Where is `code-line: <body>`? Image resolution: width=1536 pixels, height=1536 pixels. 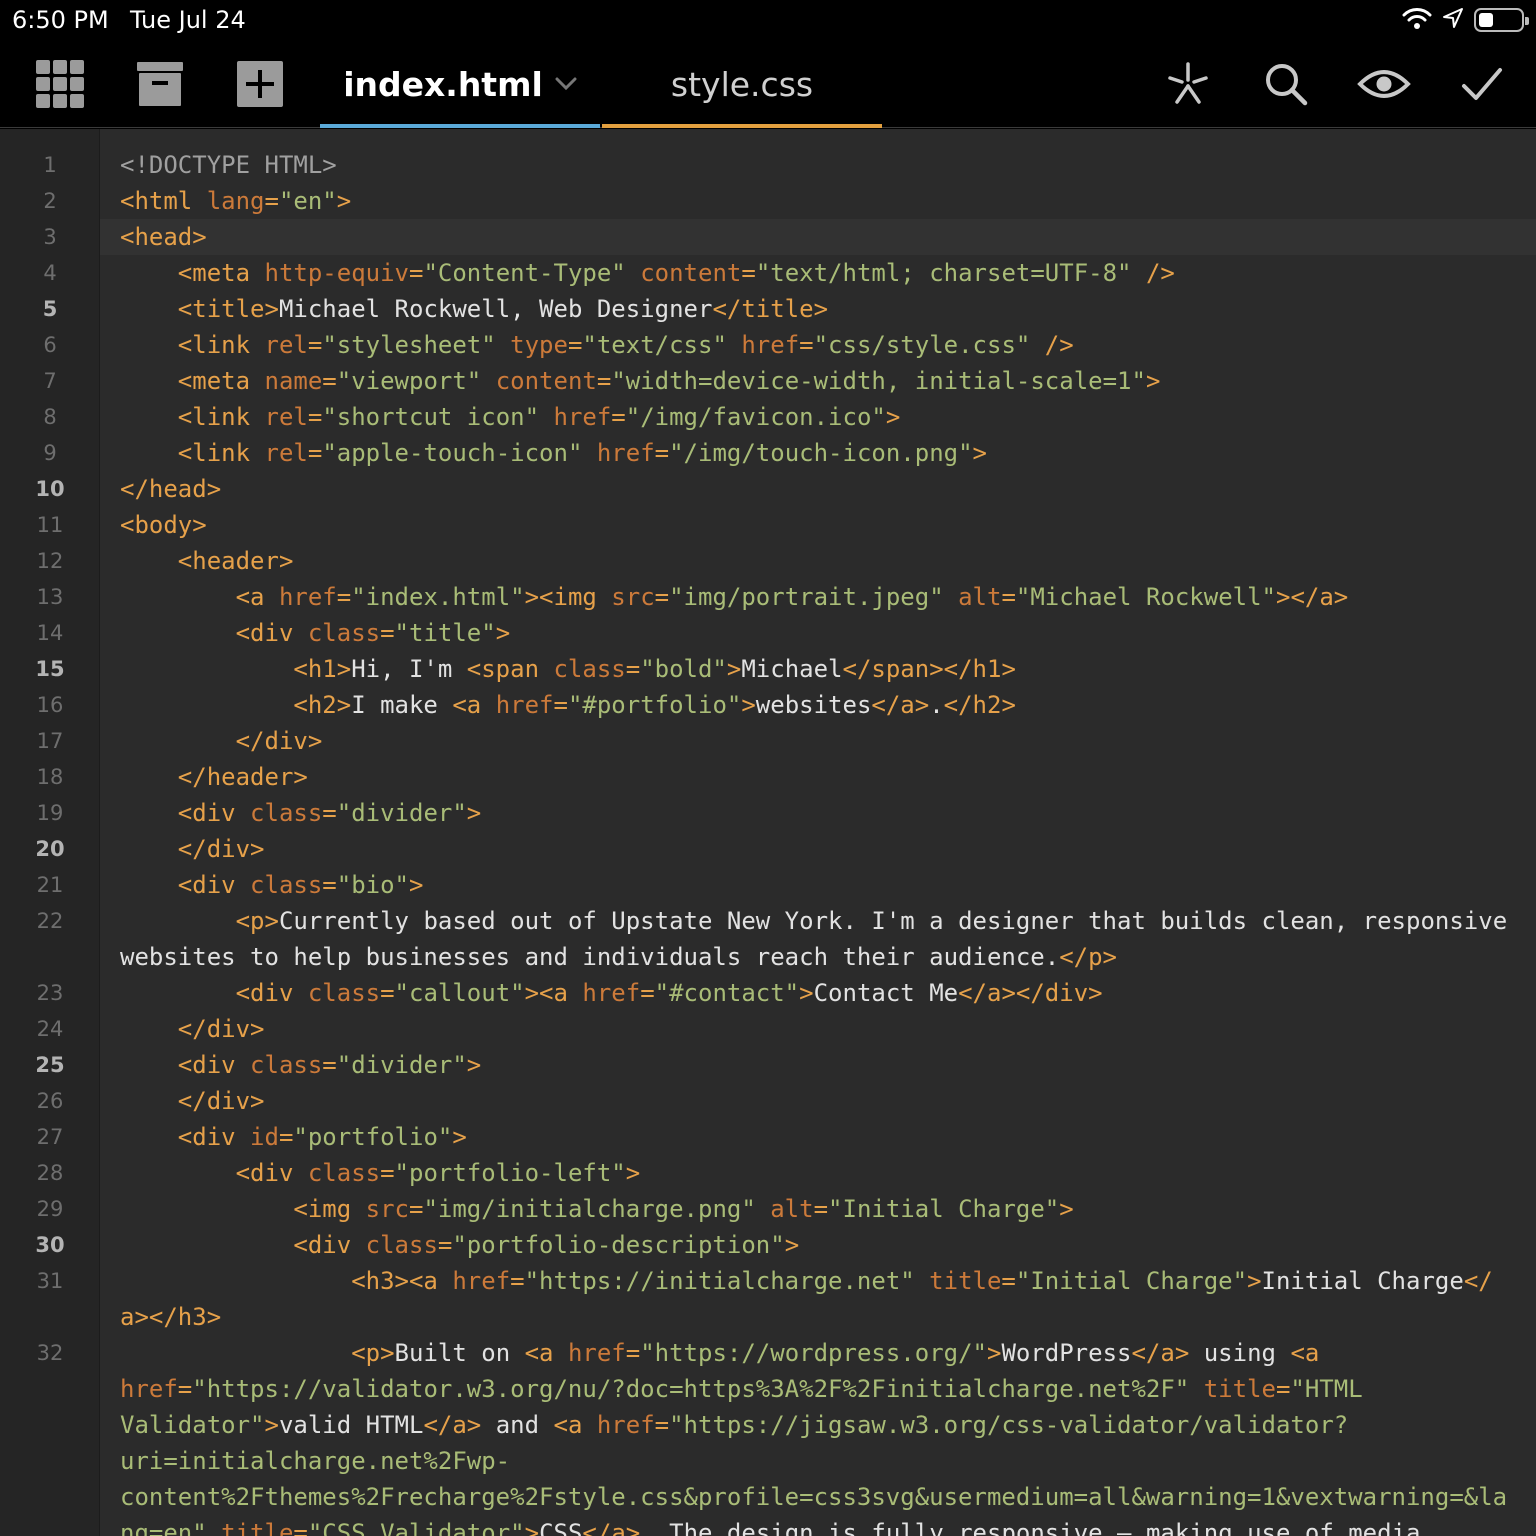
code-line: <body> is located at coordinates (163, 525).